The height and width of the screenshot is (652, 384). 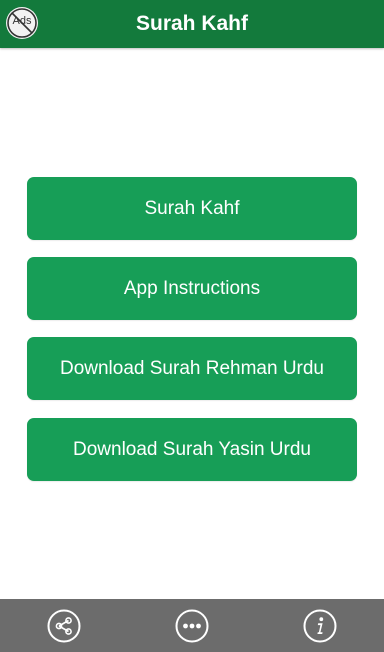 I want to click on more-icon, so click(x=192, y=626).